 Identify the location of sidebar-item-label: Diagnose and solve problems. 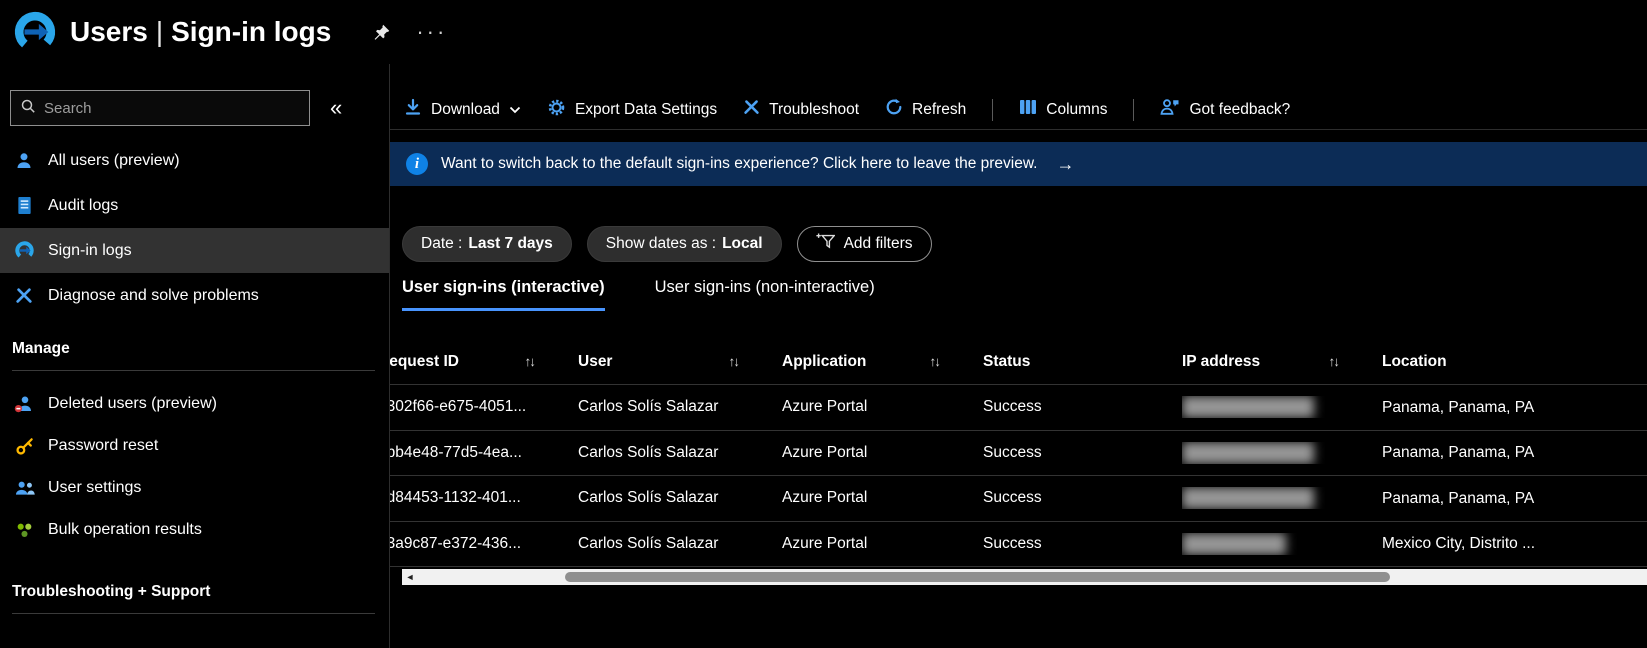
(153, 295).